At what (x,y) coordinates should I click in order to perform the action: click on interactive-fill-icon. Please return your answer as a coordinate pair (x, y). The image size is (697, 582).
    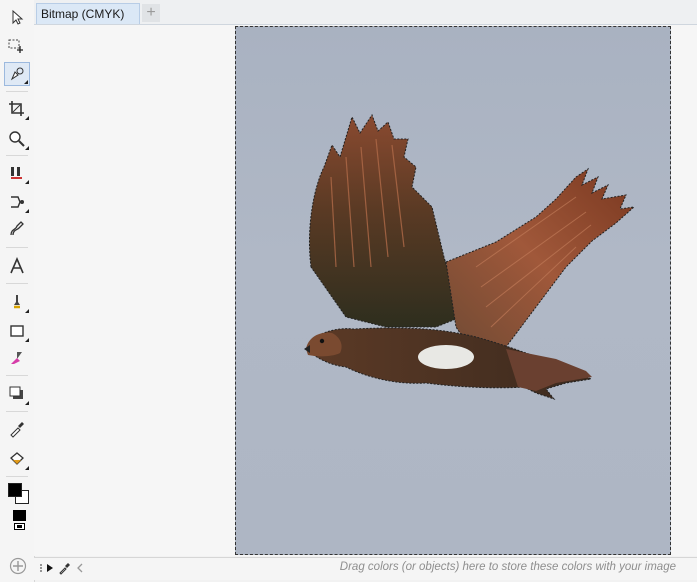
    Looking at the image, I should click on (17, 459).